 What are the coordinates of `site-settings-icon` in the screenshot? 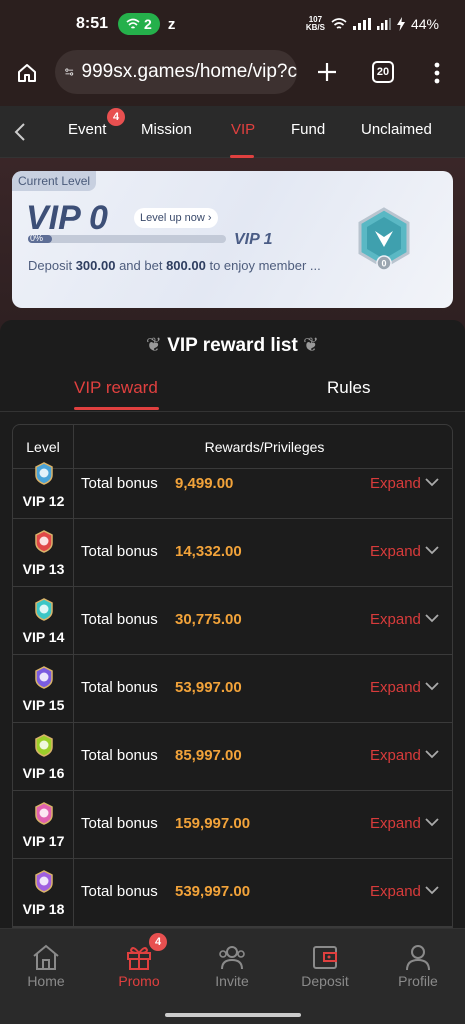 It's located at (69, 72).